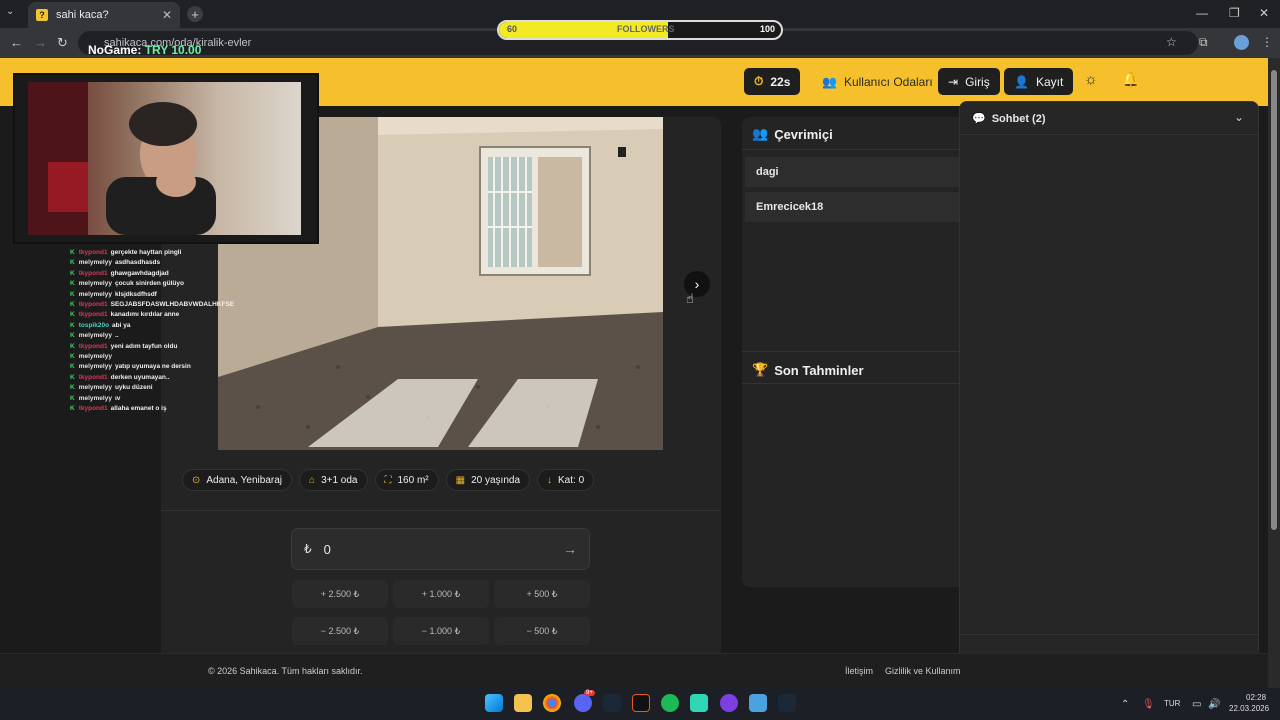 The width and height of the screenshot is (1280, 720). What do you see at coordinates (460, 480) in the screenshot?
I see `building-icon: ▦` at bounding box center [460, 480].